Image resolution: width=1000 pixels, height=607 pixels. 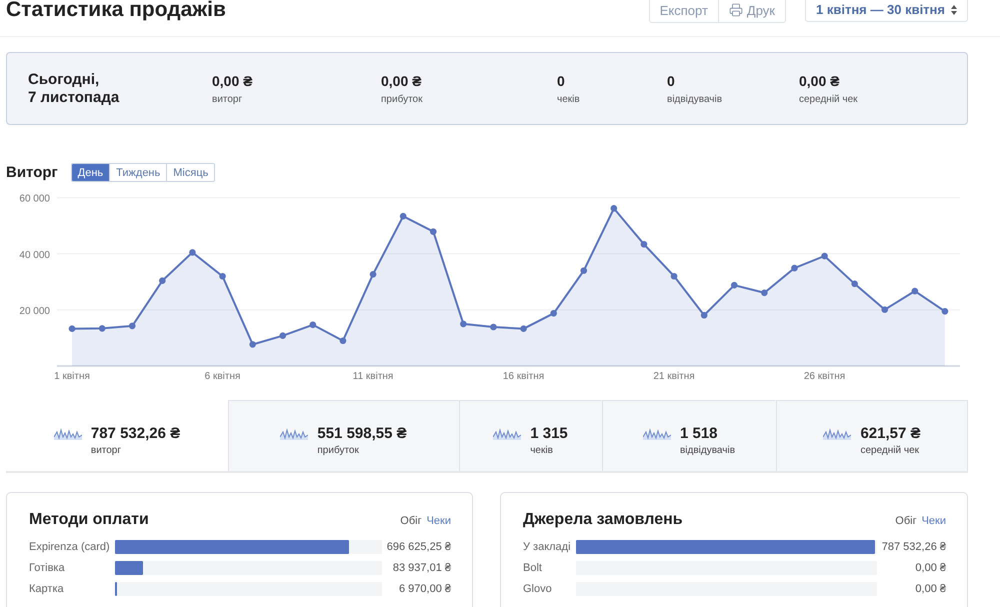 I want to click on stat-label: прибуток, so click(x=402, y=99).